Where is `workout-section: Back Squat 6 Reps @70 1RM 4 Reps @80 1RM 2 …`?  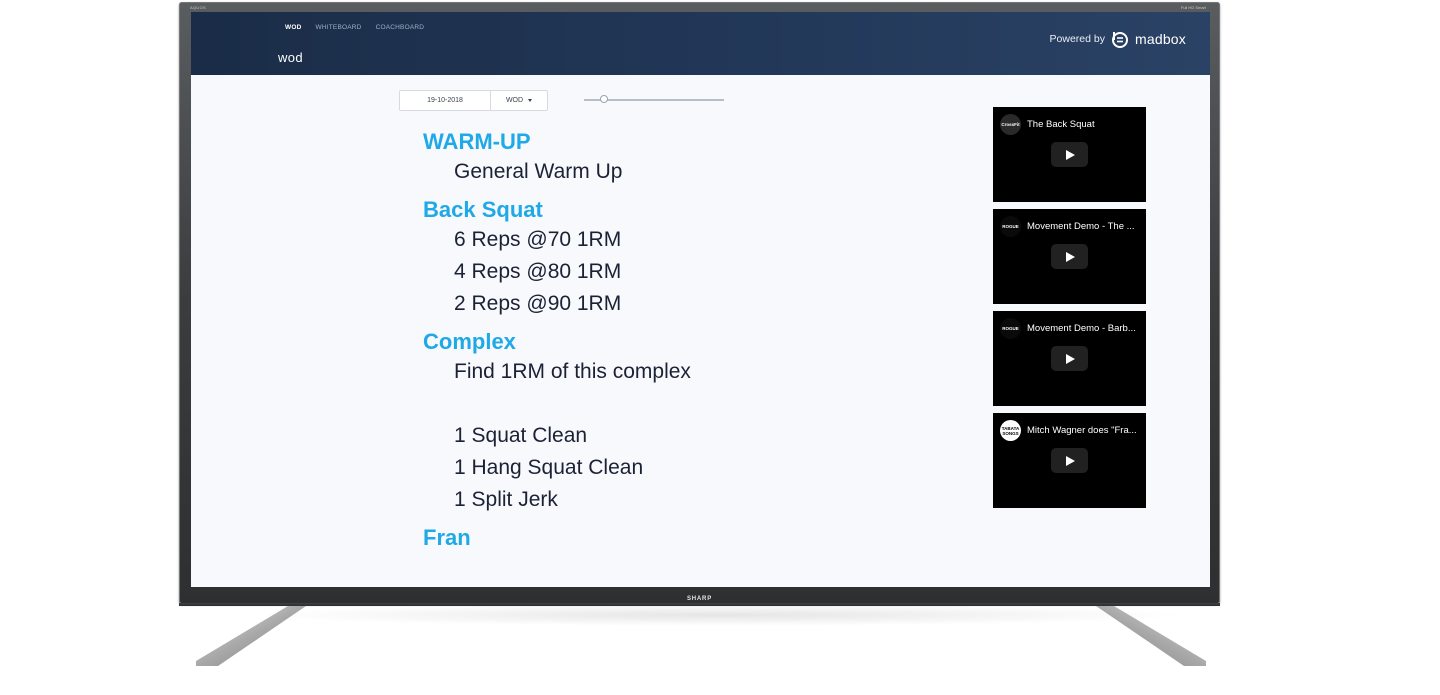
workout-section: Back Squat 6 Reps @70 1RM 4 Reps @80 1RM 2 … is located at coordinates (683, 258).